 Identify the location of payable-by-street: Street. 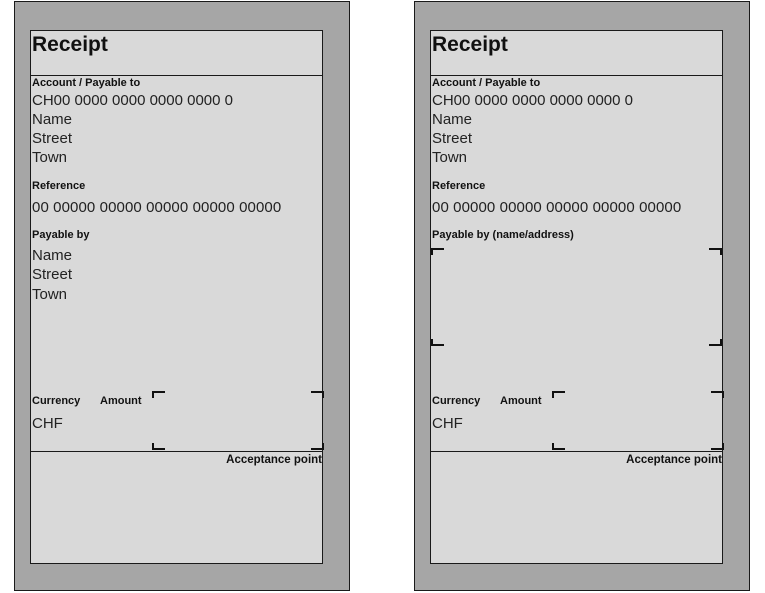
(52, 274).